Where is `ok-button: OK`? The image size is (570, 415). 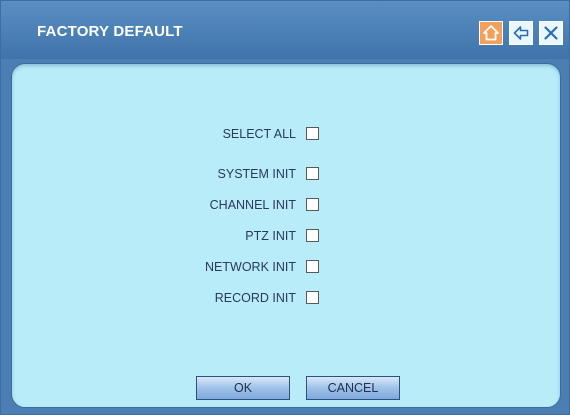
ok-button: OK is located at coordinates (243, 388).